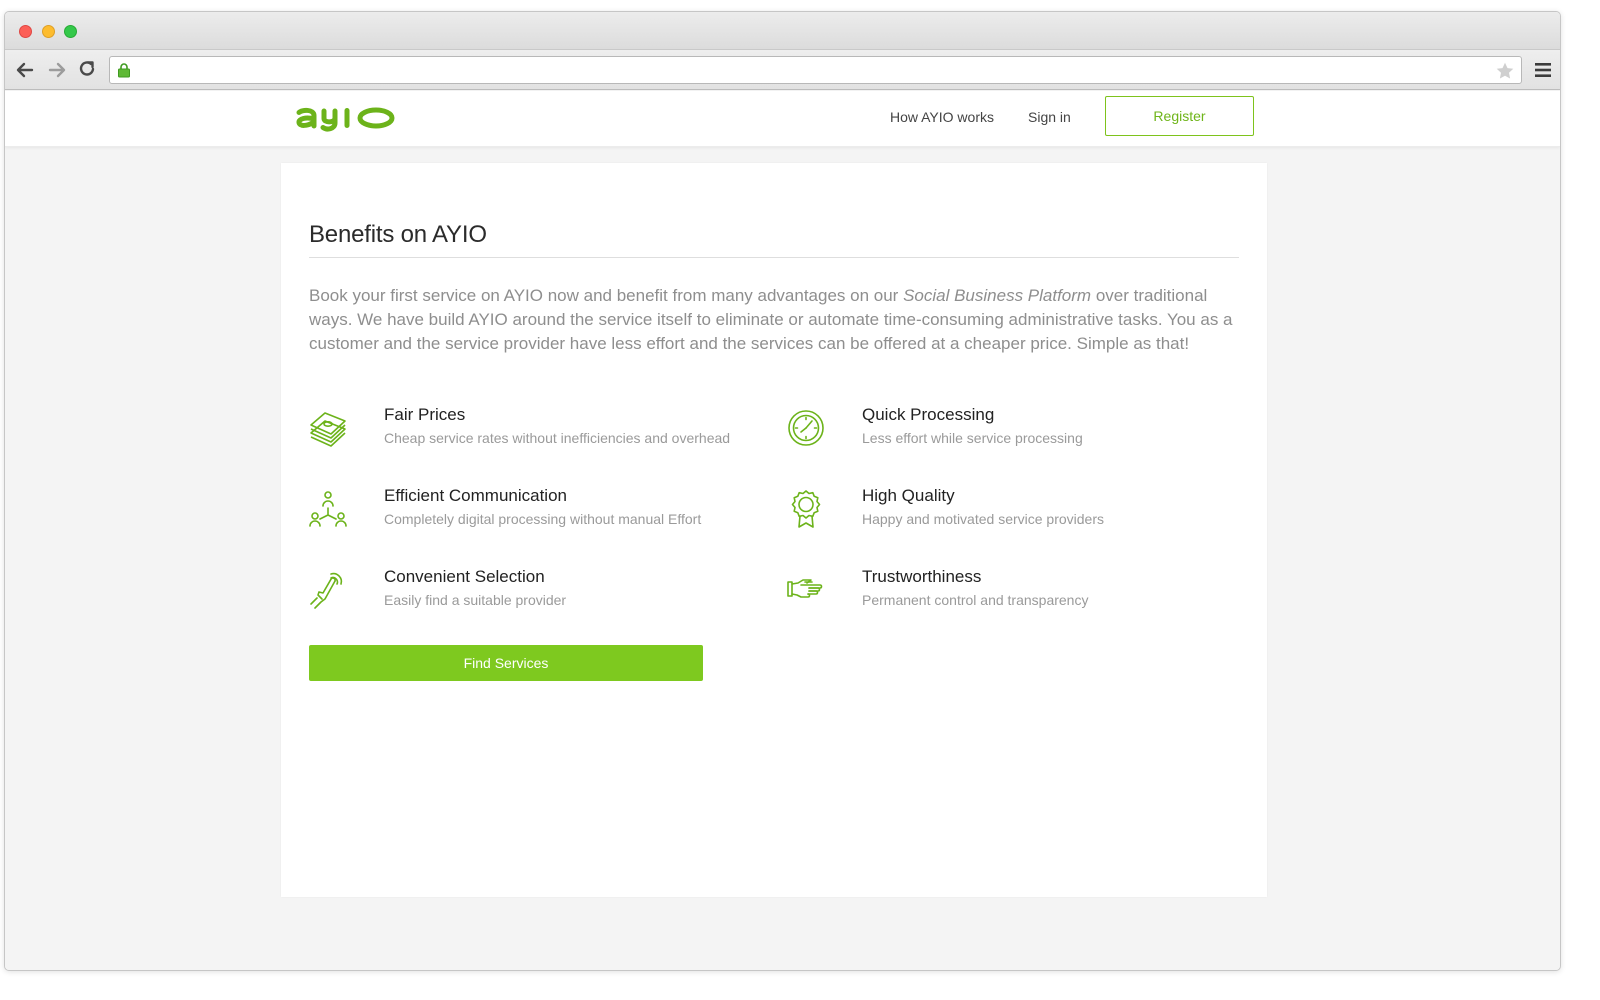  Describe the element at coordinates (328, 590) in the screenshot. I see `touch-finger-icon` at that location.